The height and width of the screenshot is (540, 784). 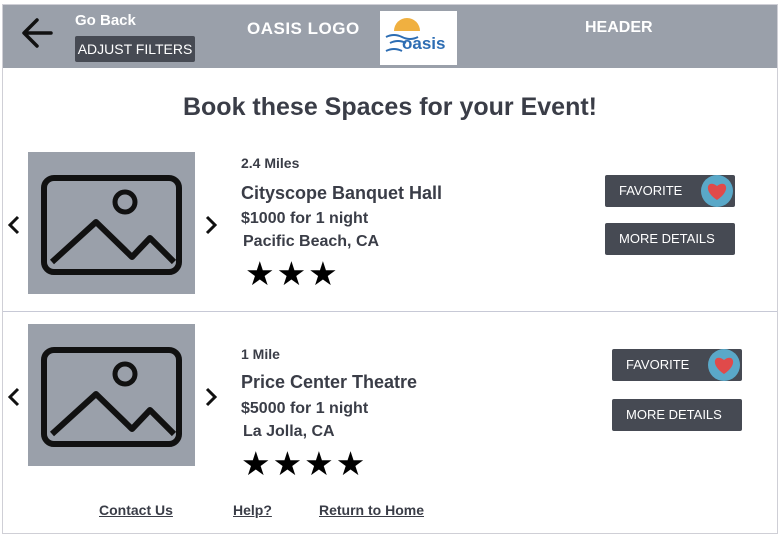 What do you see at coordinates (289, 431) in the screenshot?
I see `listing-location: La Jolla, CA` at bounding box center [289, 431].